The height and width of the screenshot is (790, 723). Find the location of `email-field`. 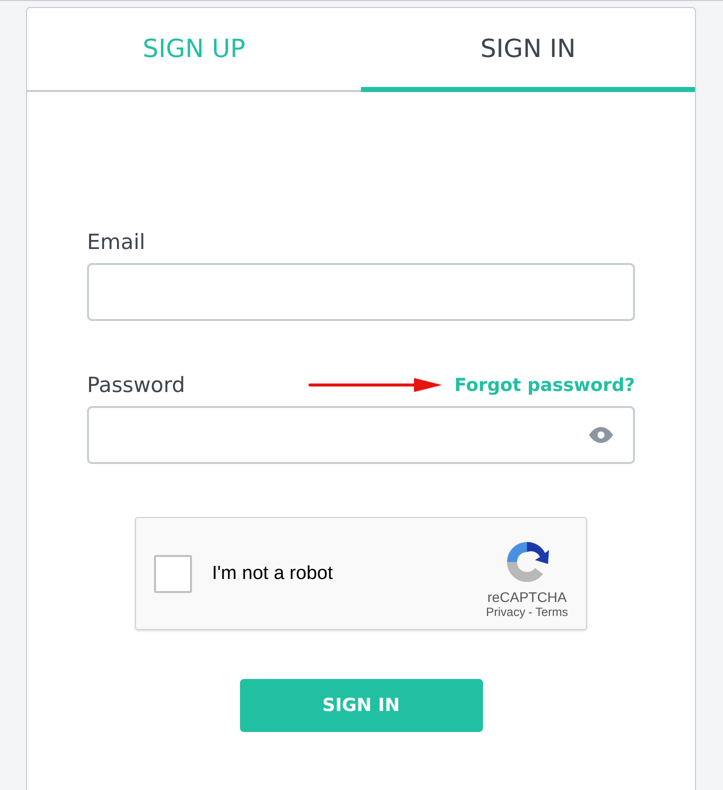

email-field is located at coordinates (361, 292).